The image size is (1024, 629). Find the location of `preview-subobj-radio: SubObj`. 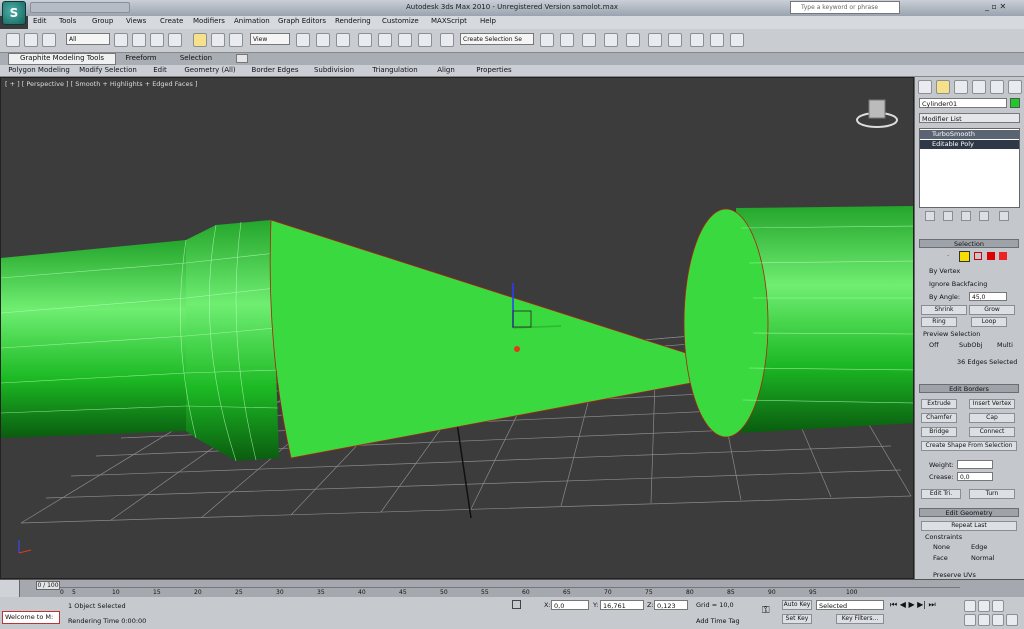

preview-subobj-radio: SubObj is located at coordinates (970, 345).